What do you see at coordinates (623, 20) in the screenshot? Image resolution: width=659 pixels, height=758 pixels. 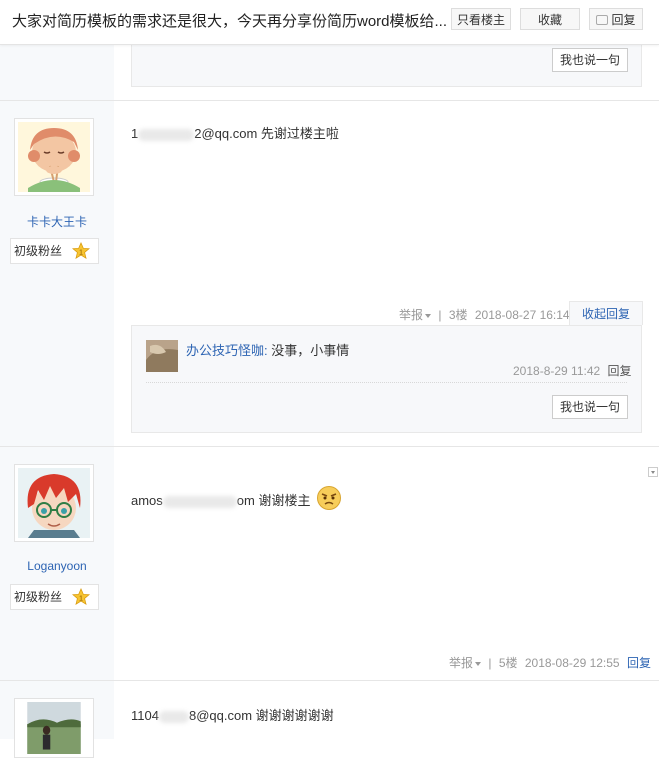 I see `reply-button-label: 回复` at bounding box center [623, 20].